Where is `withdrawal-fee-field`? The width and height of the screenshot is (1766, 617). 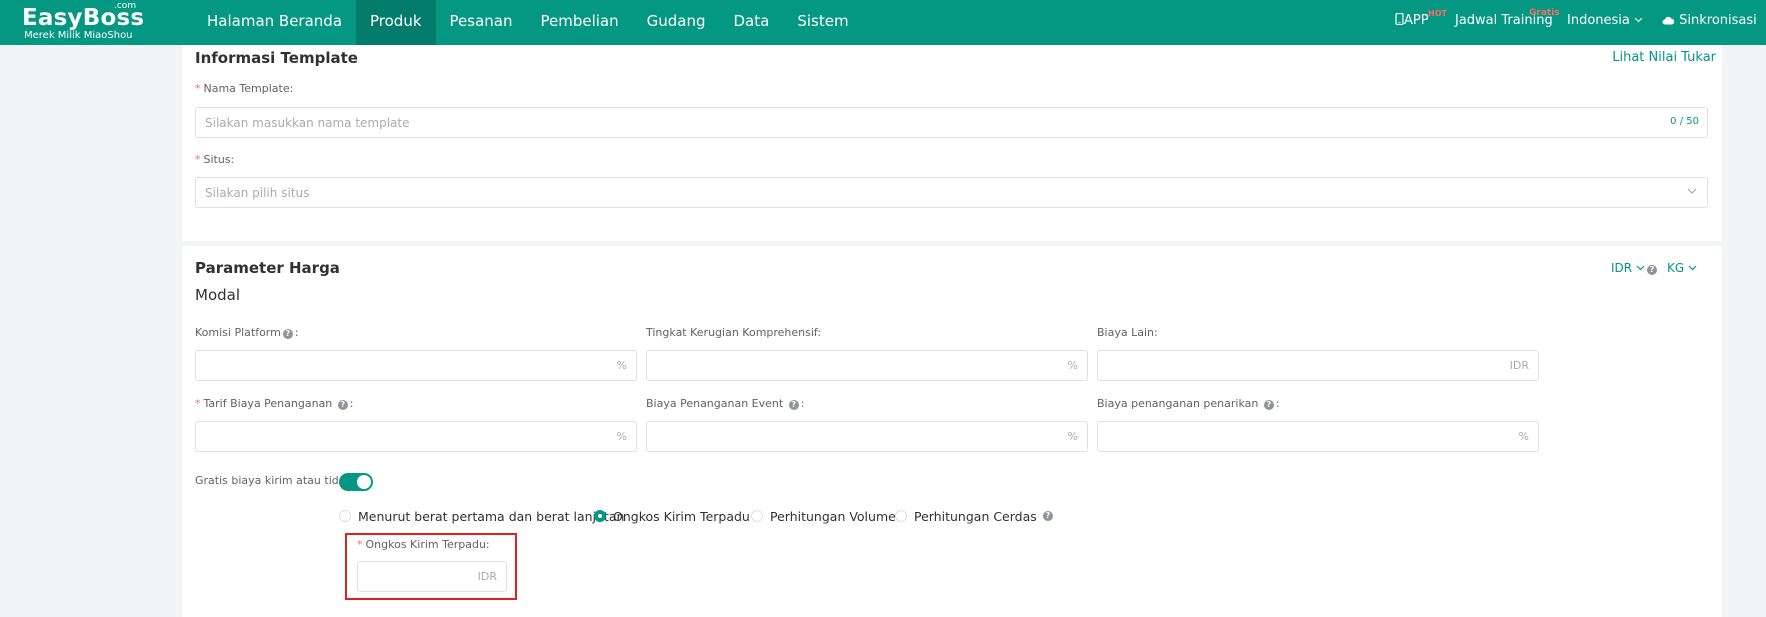 withdrawal-fee-field is located at coordinates (1285, 436).